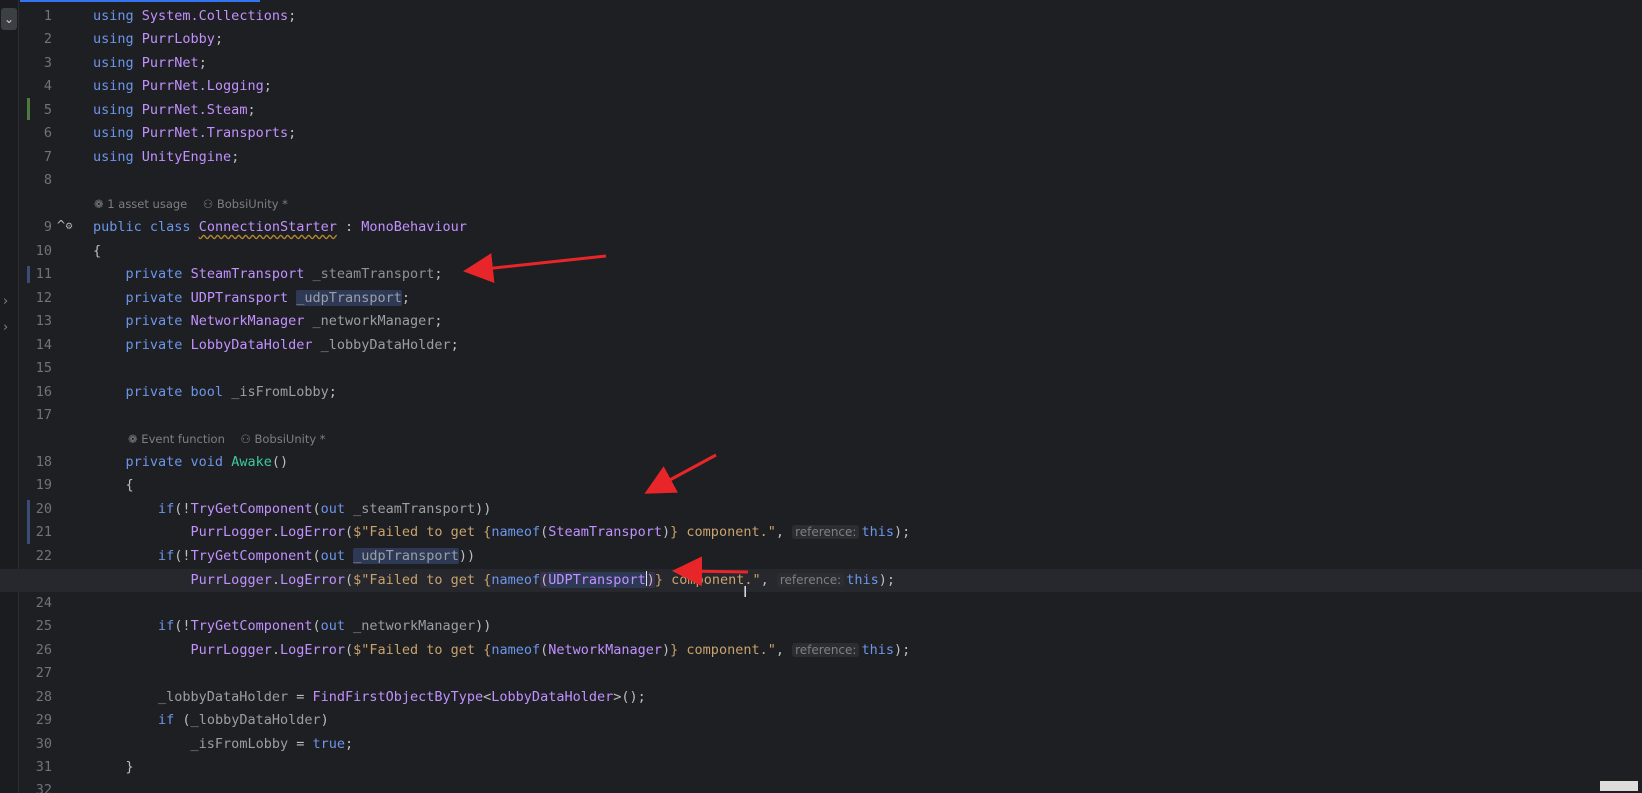  Describe the element at coordinates (606, 420) in the screenshot. I see `annotation-layer` at that location.